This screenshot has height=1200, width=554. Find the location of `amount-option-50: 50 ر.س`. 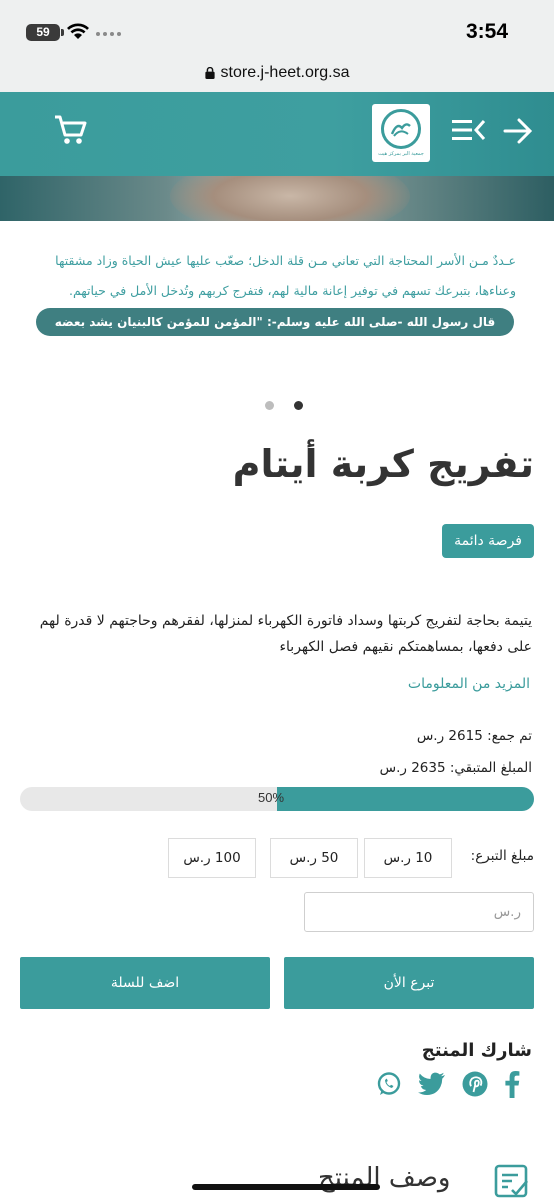

amount-option-50: 50 ر.س is located at coordinates (314, 858).